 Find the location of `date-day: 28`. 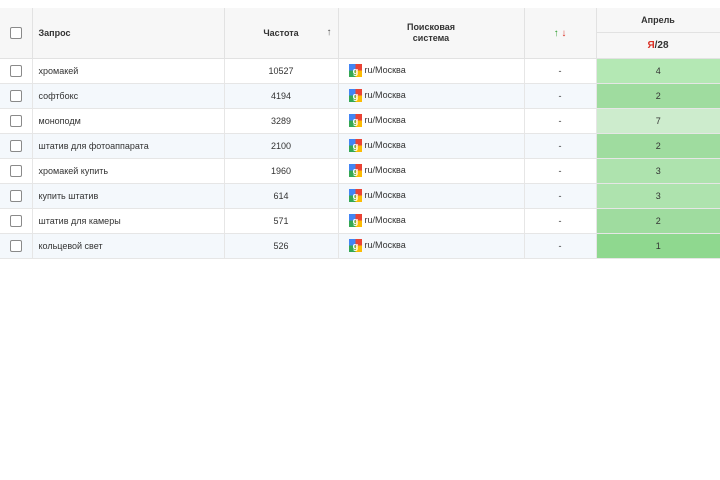

date-day: 28 is located at coordinates (663, 45).